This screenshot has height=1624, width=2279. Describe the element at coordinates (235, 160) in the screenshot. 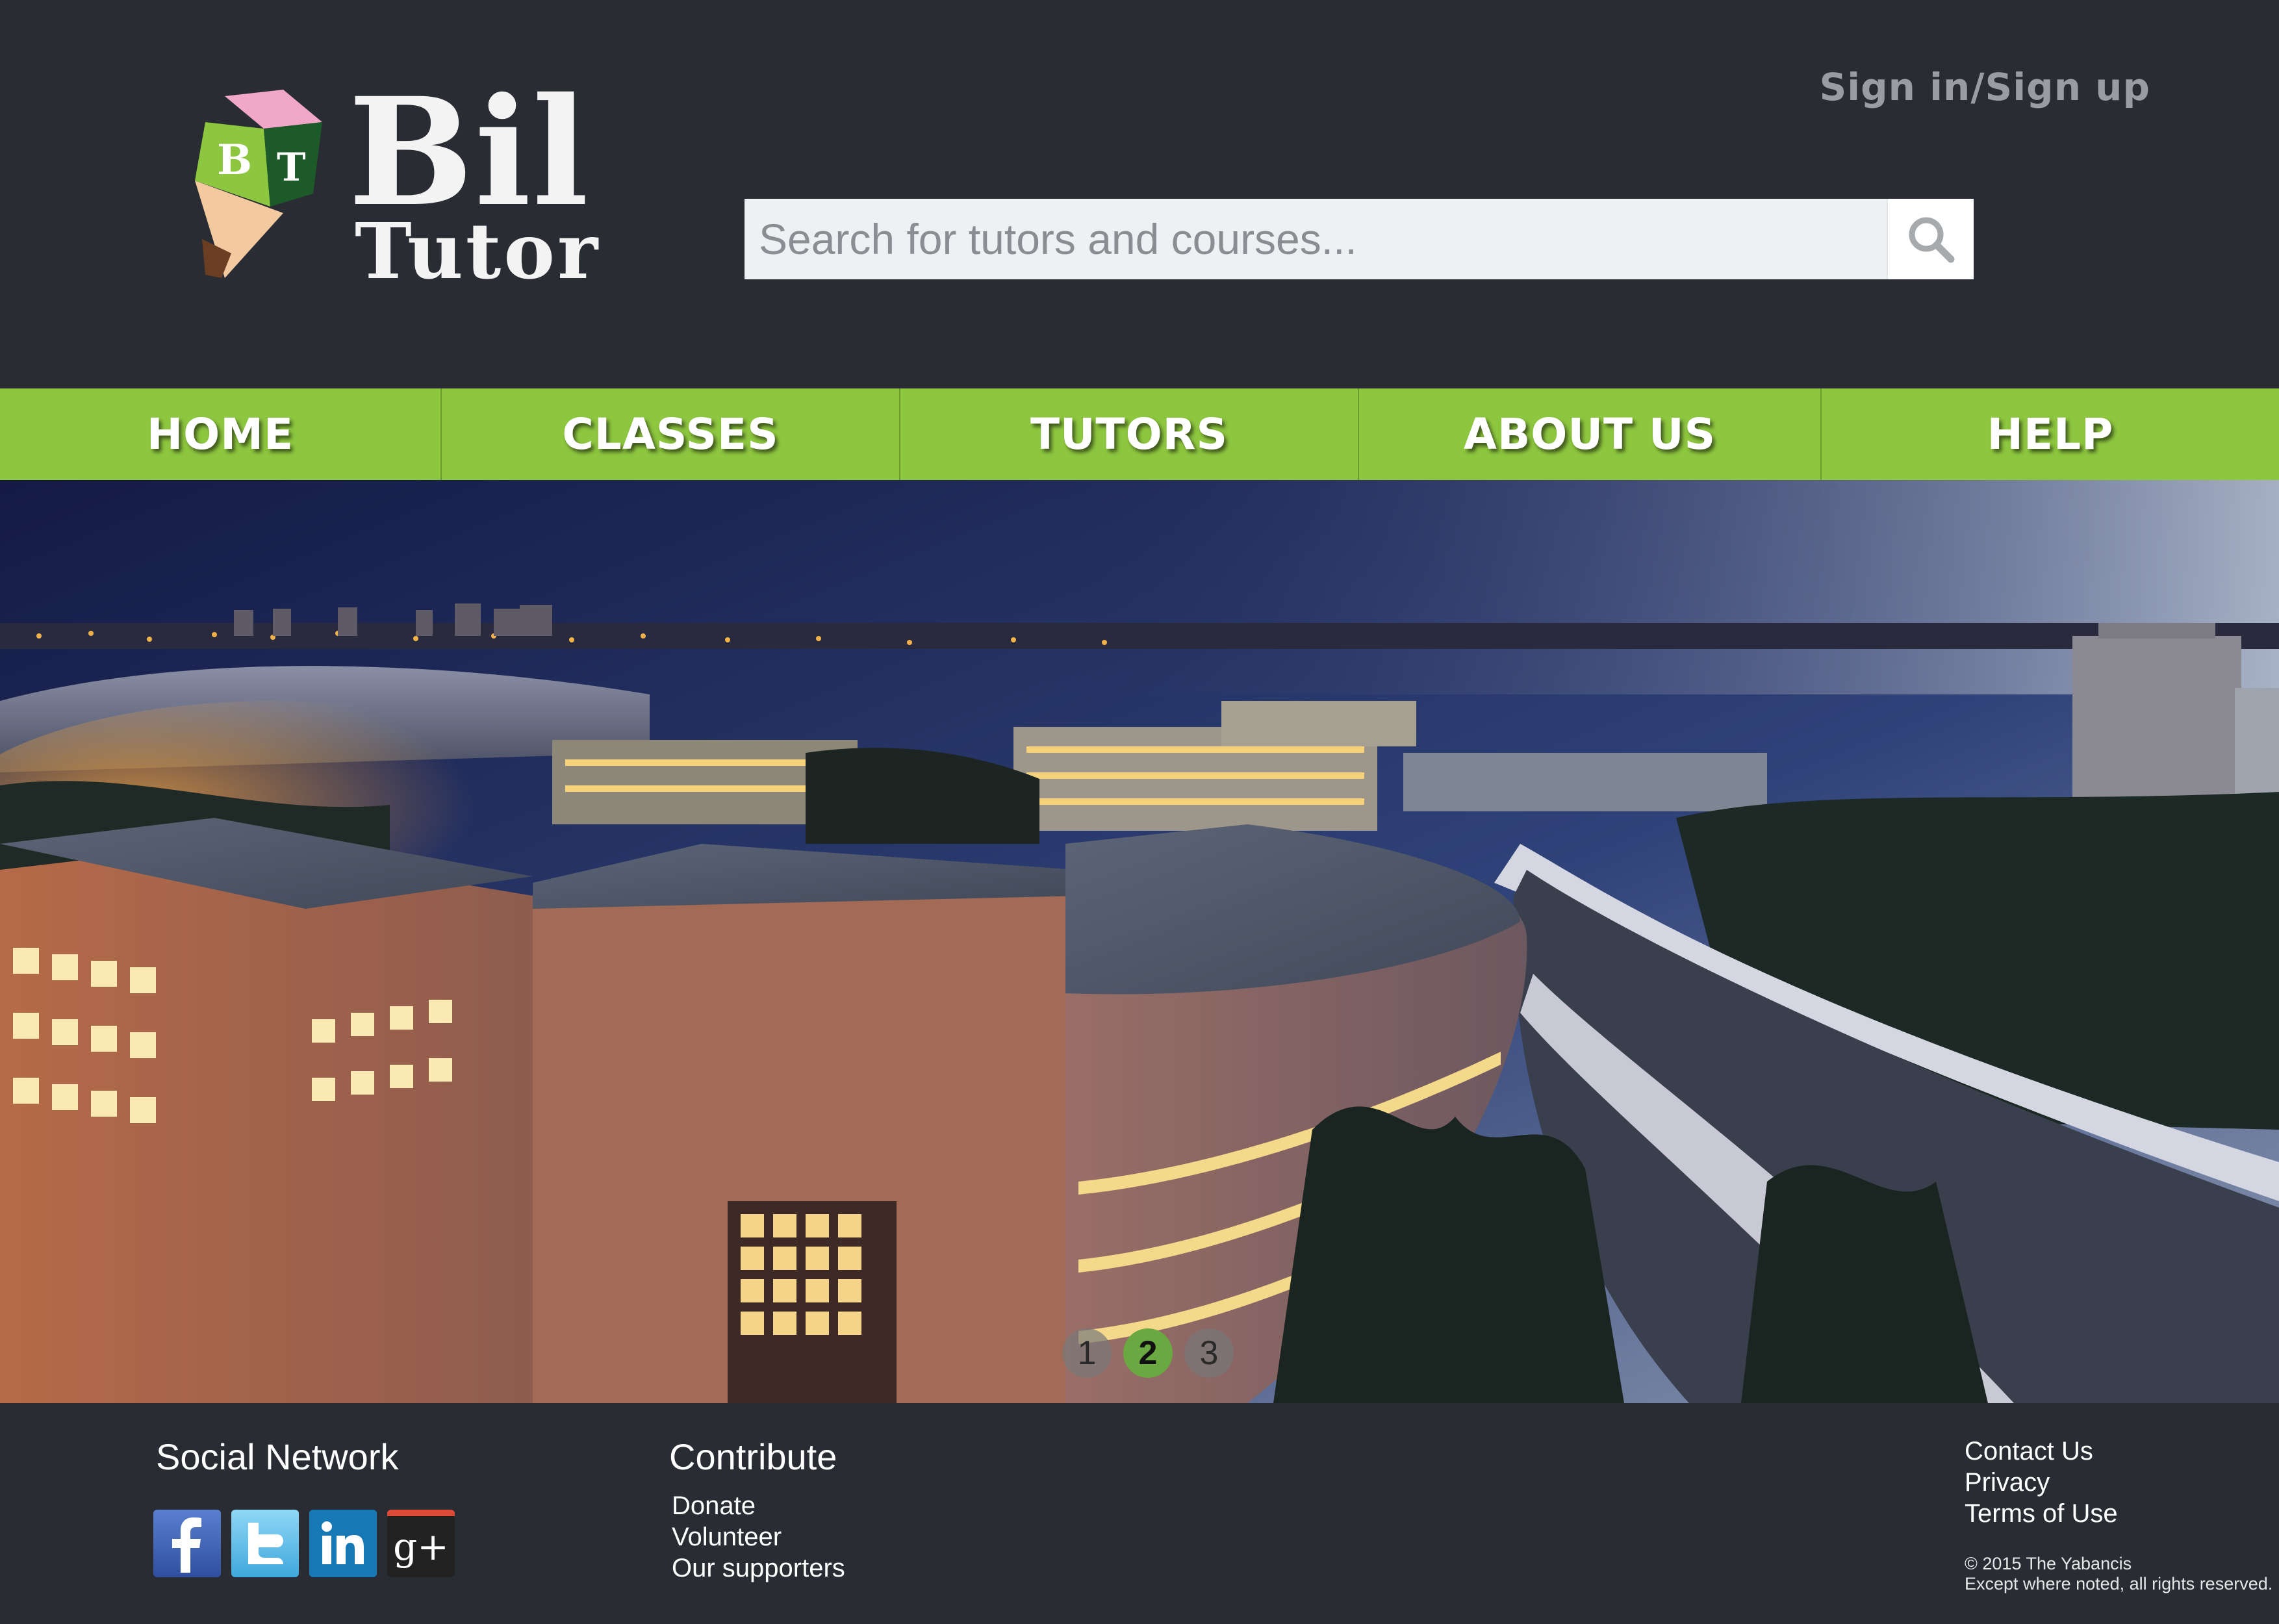

I see `logo-badge-letter-b: B` at that location.